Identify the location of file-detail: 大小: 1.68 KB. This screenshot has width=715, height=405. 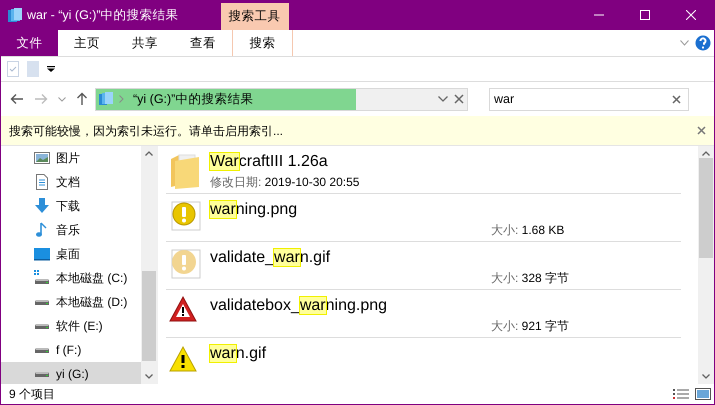
(527, 230).